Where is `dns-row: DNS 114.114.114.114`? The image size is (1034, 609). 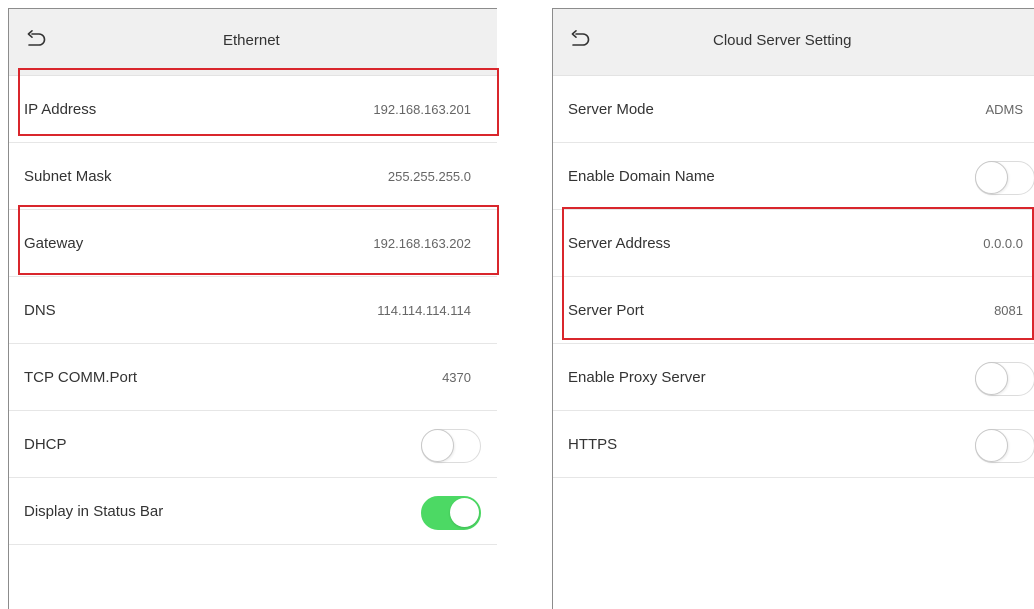
dns-row: DNS 114.114.114.114 is located at coordinates (253, 310).